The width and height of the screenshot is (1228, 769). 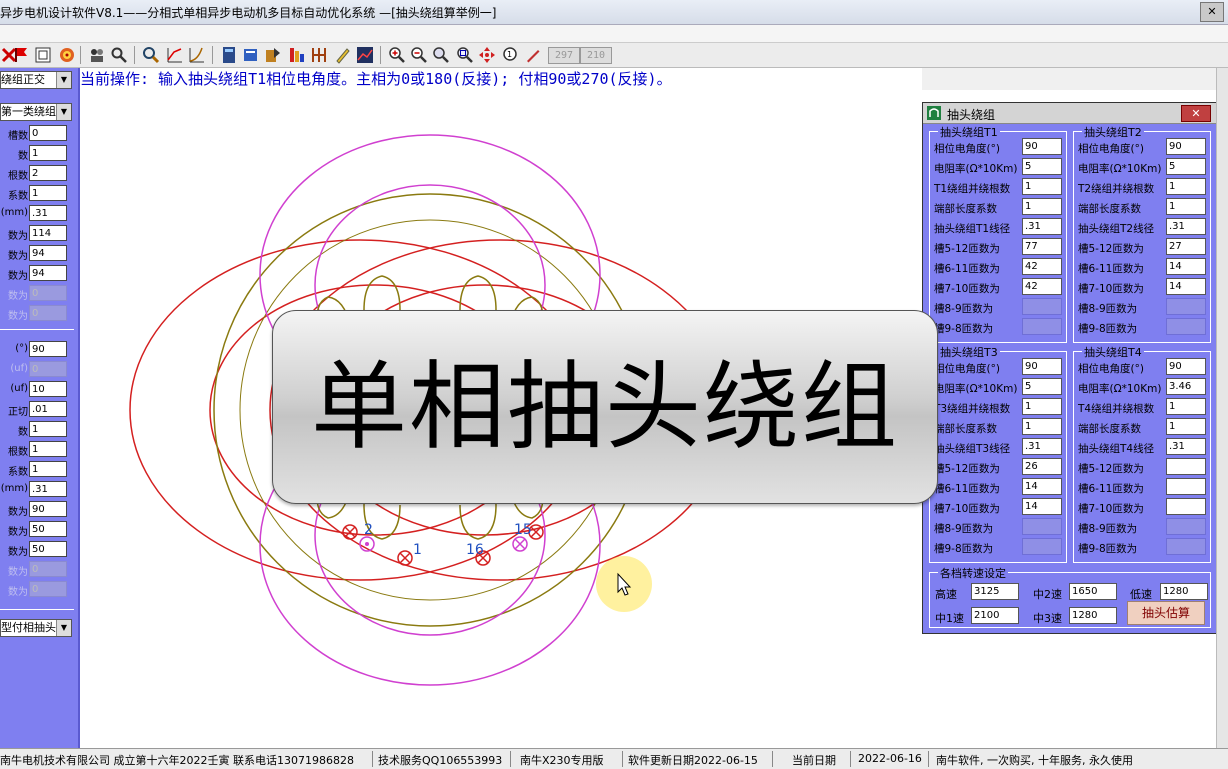 I want to click on target-icon, so click(x=67, y=55).